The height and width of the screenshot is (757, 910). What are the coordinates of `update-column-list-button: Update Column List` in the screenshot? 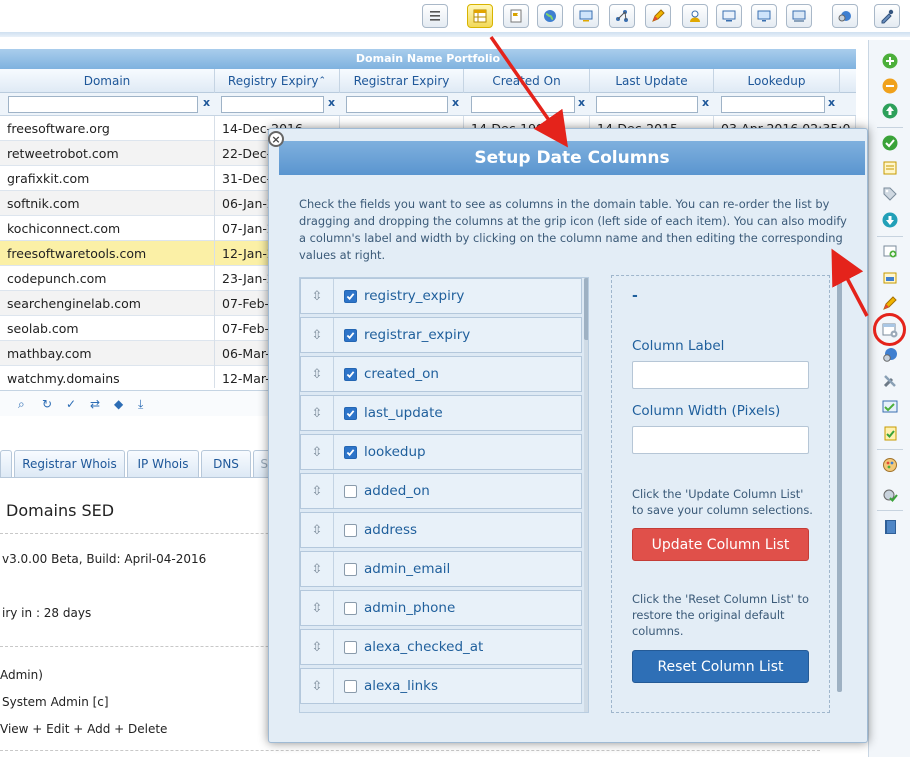 It's located at (720, 544).